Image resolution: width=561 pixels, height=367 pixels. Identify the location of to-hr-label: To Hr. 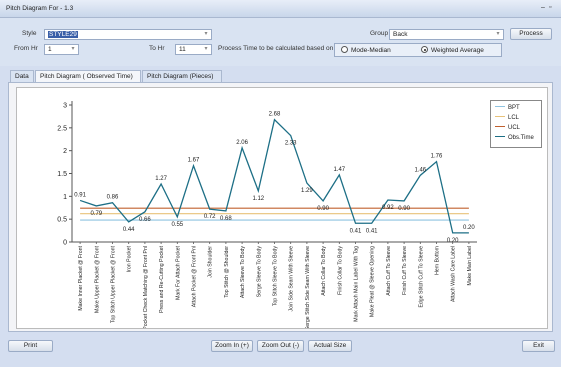
(157, 48).